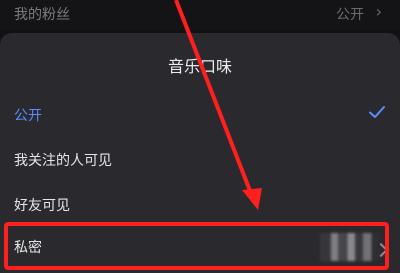  I want to click on option-label: 我关注的人可见, so click(63, 161).